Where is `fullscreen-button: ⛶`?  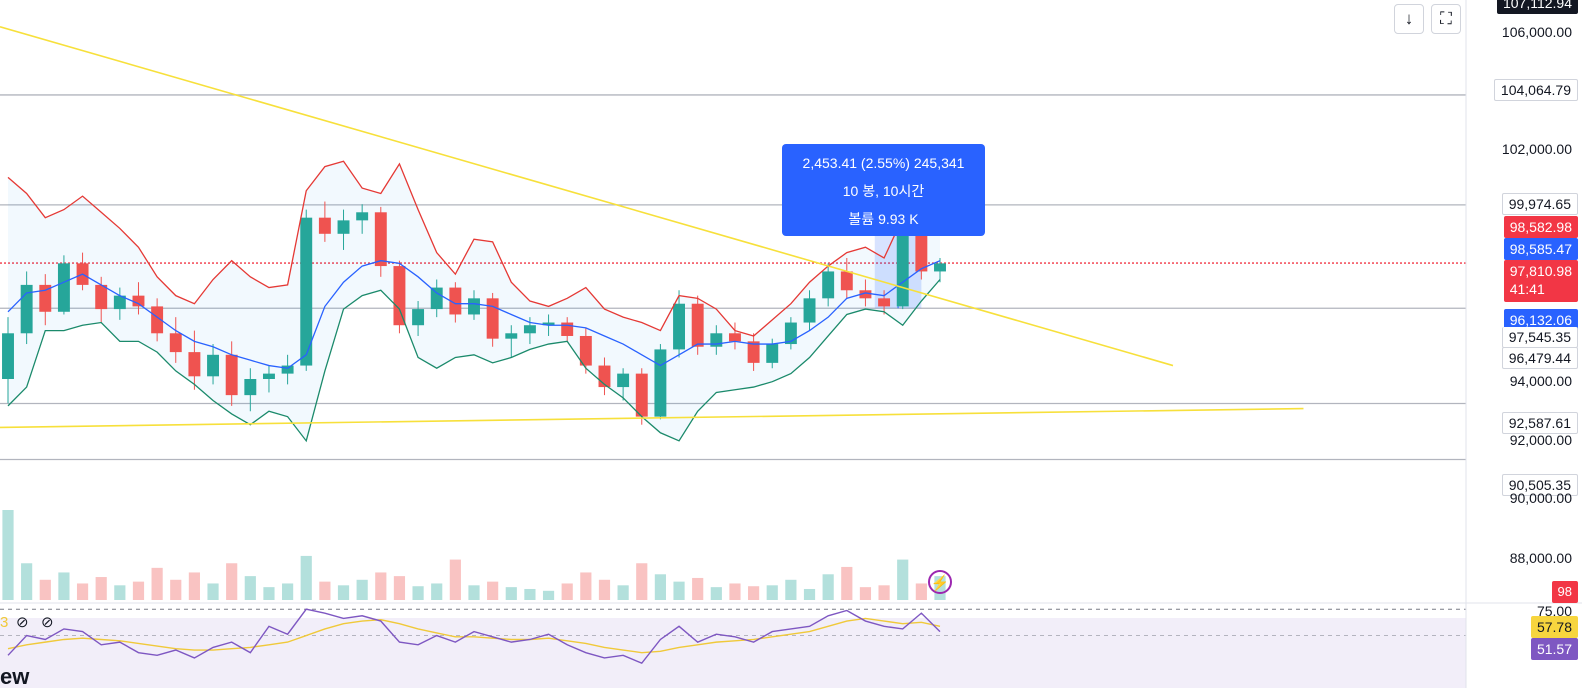 fullscreen-button: ⛶ is located at coordinates (1446, 19).